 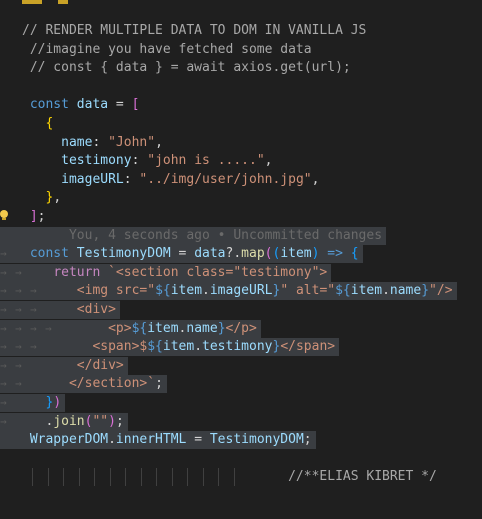 I want to click on code-line: },, so click(x=241, y=198).